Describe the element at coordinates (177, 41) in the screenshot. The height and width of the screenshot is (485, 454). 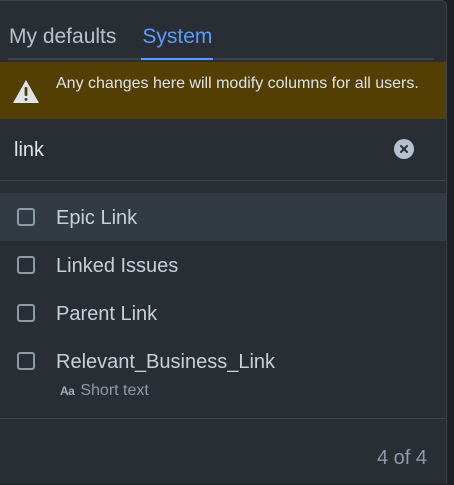
I see `tab-system: System` at that location.